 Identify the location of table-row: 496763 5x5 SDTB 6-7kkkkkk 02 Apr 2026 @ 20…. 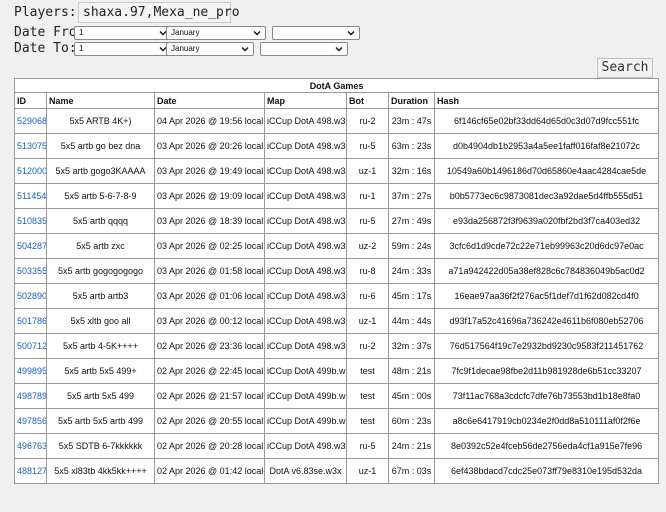
(337, 446).